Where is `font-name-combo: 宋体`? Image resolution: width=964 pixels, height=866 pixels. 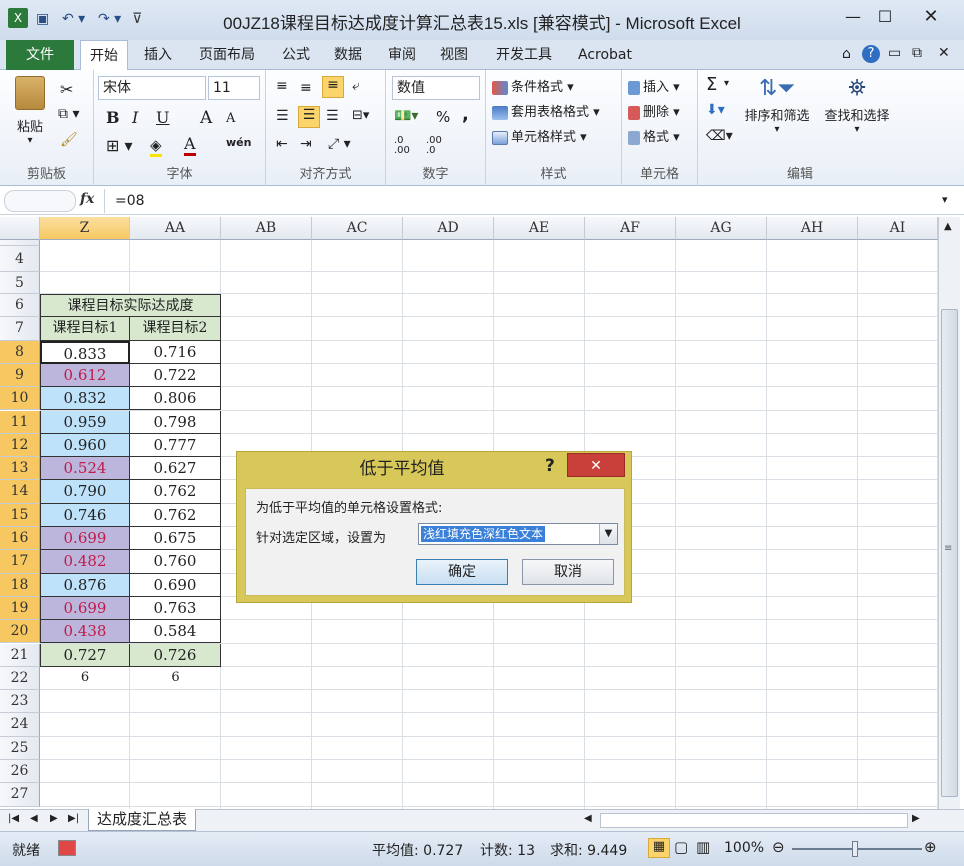 font-name-combo: 宋体 is located at coordinates (152, 88).